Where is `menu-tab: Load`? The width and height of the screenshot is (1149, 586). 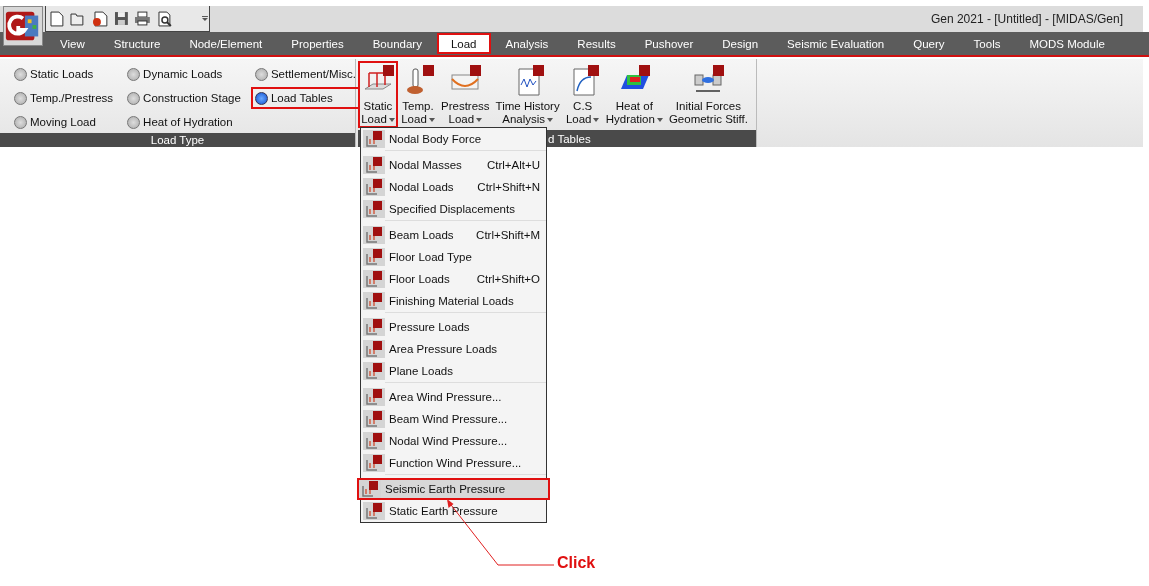 menu-tab: Load is located at coordinates (463, 43).